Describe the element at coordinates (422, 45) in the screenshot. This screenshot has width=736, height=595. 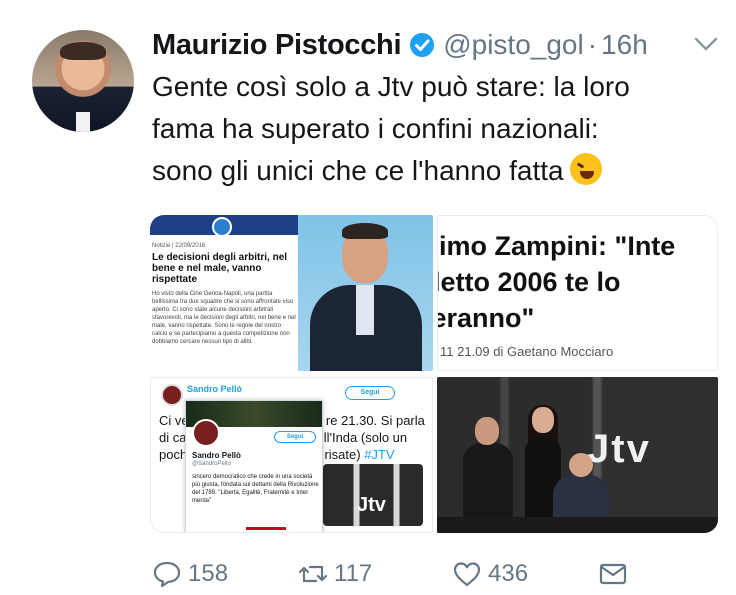
I see `verified-badge-icon` at that location.